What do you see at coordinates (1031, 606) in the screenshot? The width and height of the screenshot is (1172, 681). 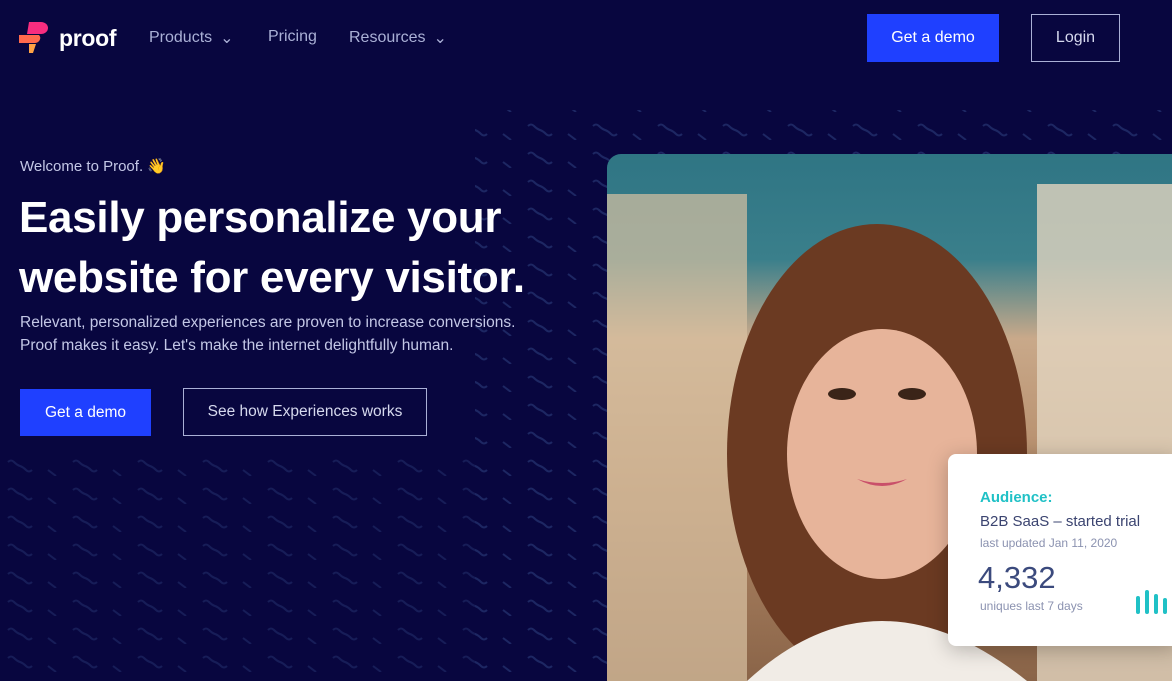 I see `uniques-label: uniques last 7 days` at bounding box center [1031, 606].